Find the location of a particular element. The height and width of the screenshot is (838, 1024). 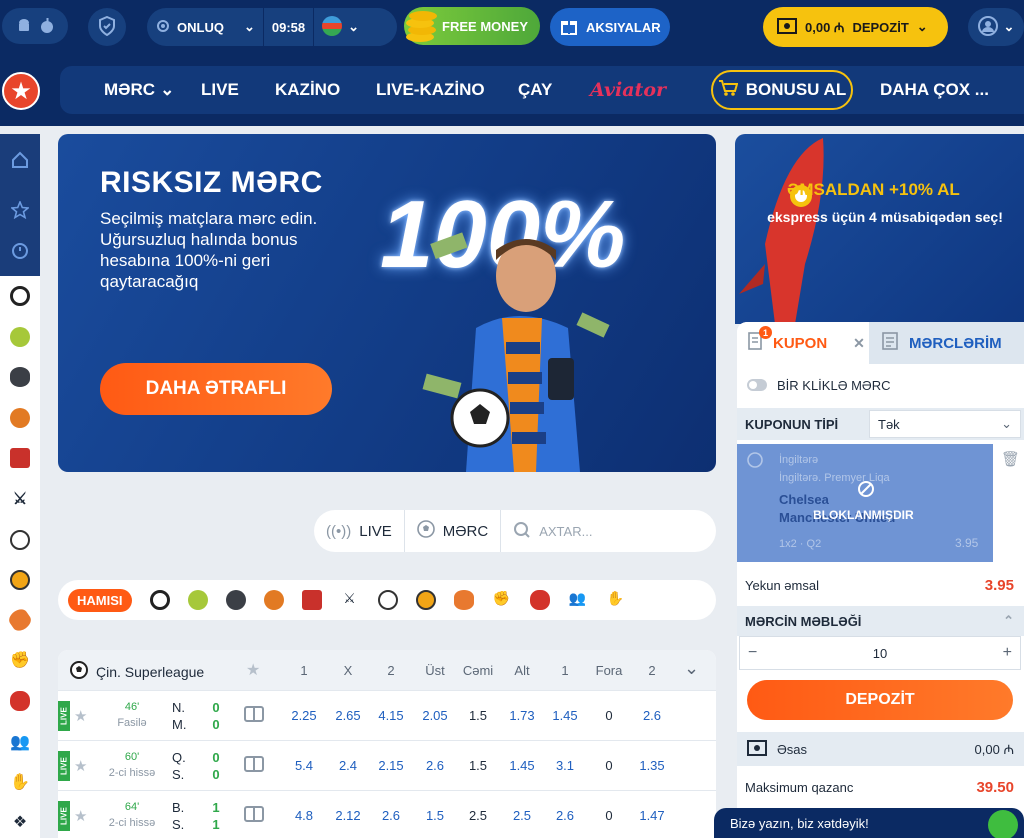

league-star-icon: ★ is located at coordinates (253, 670).